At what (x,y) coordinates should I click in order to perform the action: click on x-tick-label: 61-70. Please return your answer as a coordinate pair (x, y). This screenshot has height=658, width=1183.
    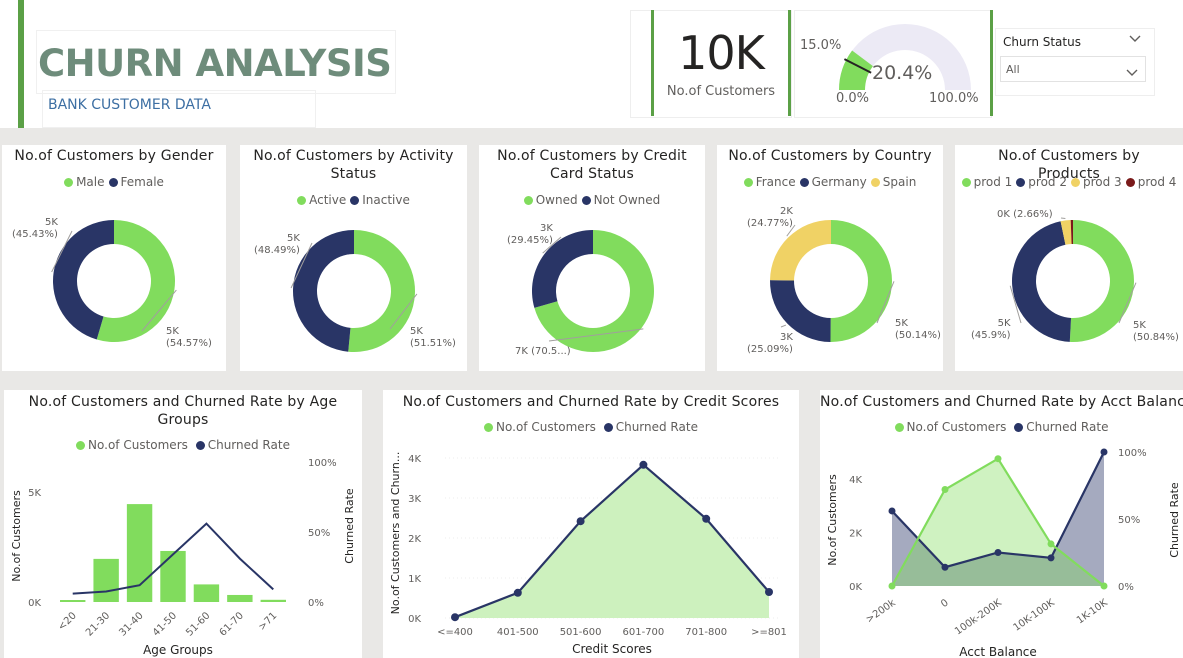
    Looking at the image, I should click on (232, 624).